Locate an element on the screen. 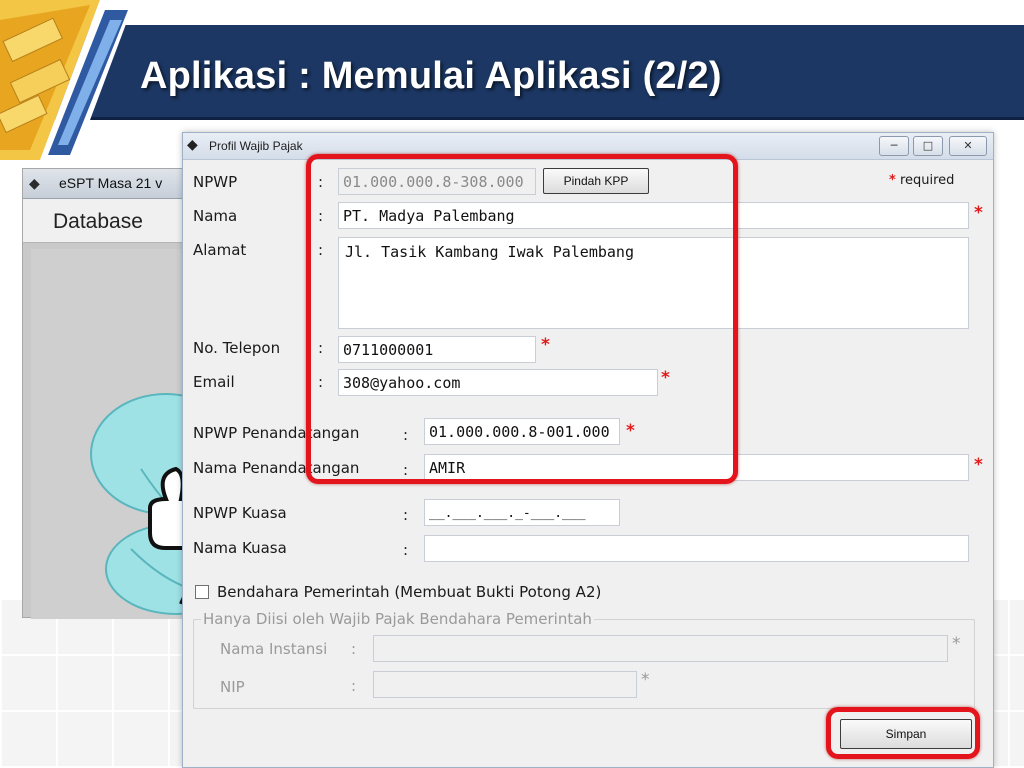  simpan-button: Simpan is located at coordinates (906, 734).